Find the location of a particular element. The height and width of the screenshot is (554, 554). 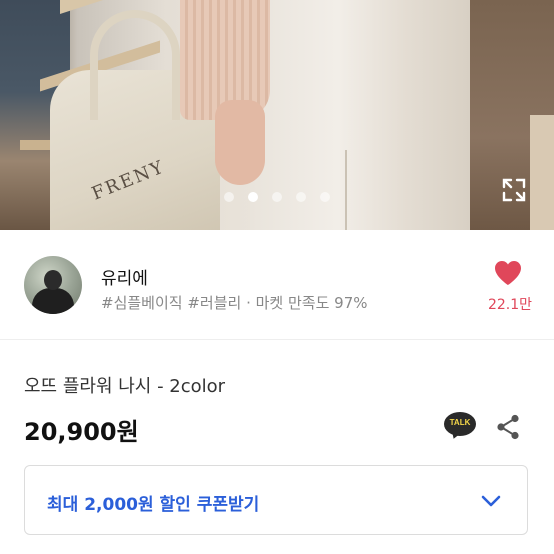

avatar-figure-body is located at coordinates (53, 301).